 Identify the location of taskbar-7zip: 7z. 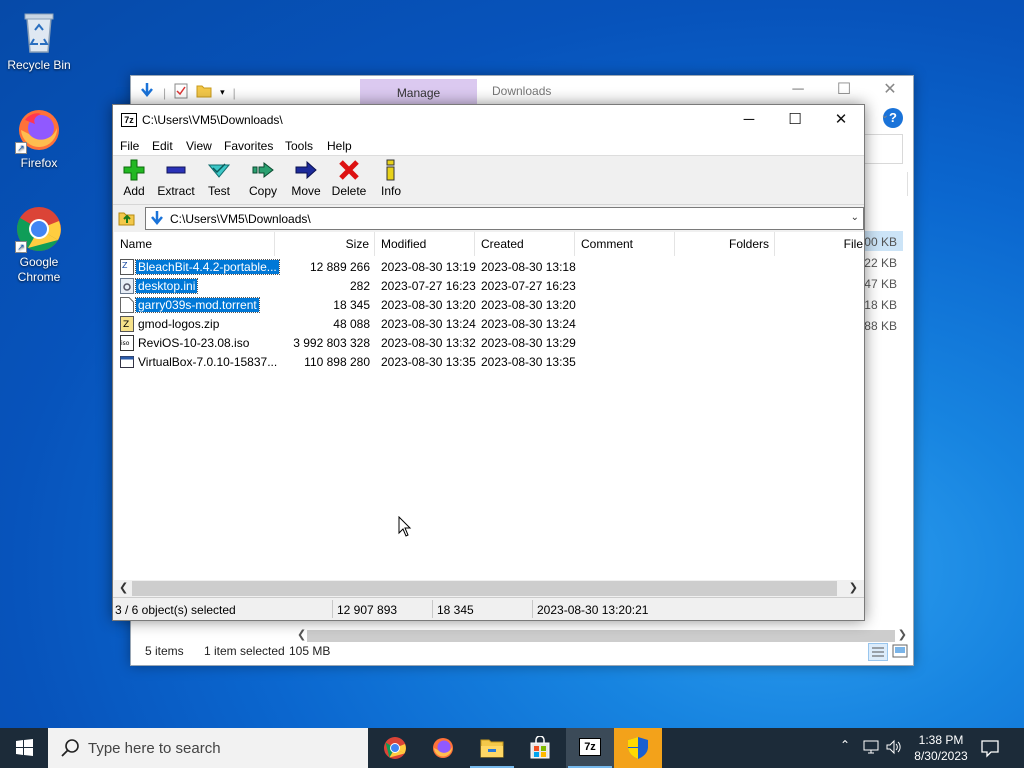
(590, 748).